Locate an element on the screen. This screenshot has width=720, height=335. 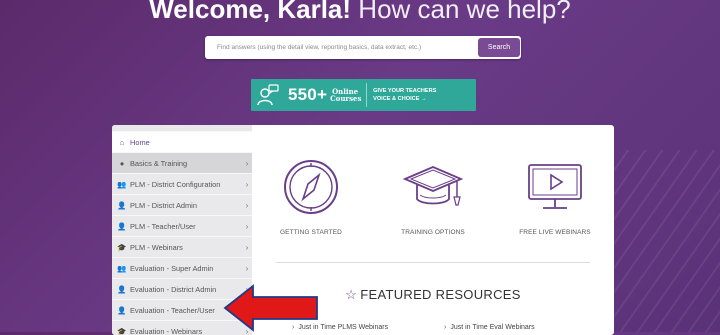
monitor-play-icon is located at coordinates (555, 187).